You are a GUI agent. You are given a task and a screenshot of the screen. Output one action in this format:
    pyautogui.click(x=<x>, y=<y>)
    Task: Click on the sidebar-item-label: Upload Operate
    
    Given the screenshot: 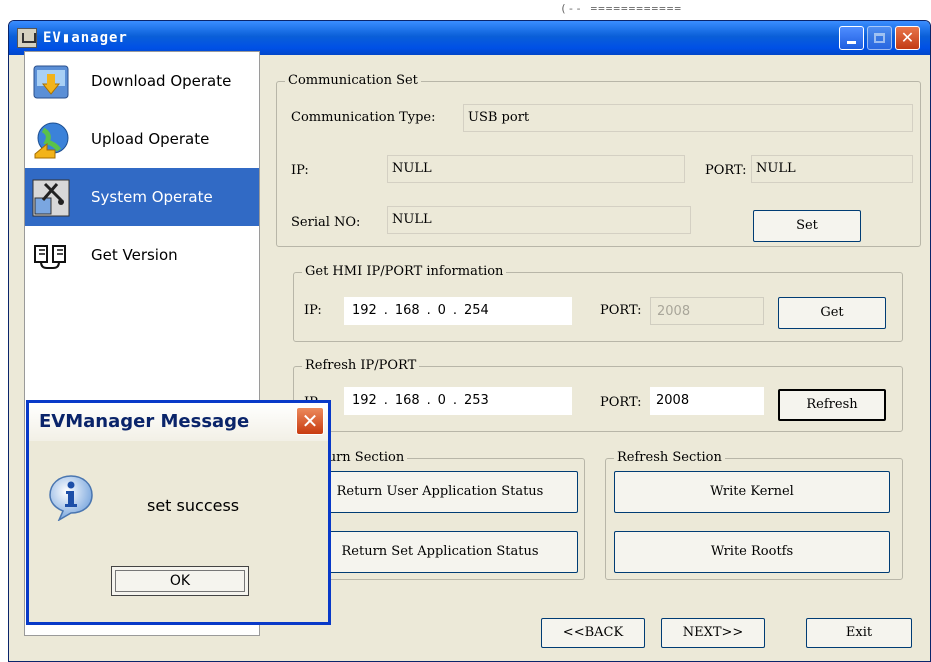 What is the action you would take?
    pyautogui.click(x=150, y=139)
    